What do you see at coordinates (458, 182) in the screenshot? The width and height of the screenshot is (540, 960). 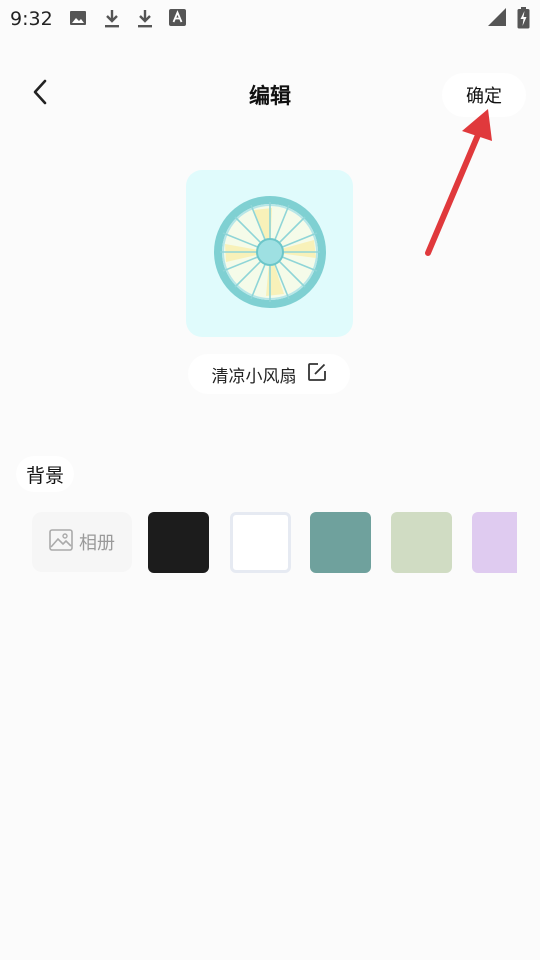 I see `annotation-arrow-icon` at bounding box center [458, 182].